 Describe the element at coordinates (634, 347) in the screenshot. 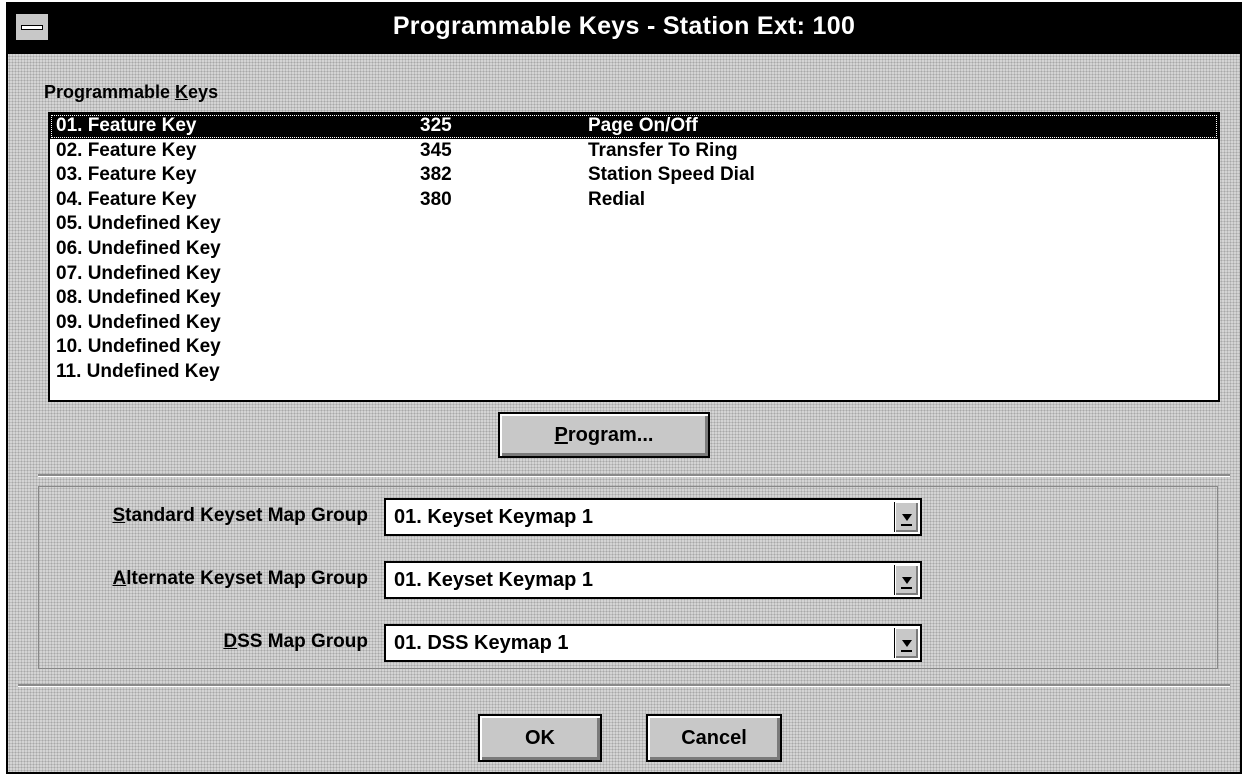

I see `list-item: 10. Undefined Key` at that location.